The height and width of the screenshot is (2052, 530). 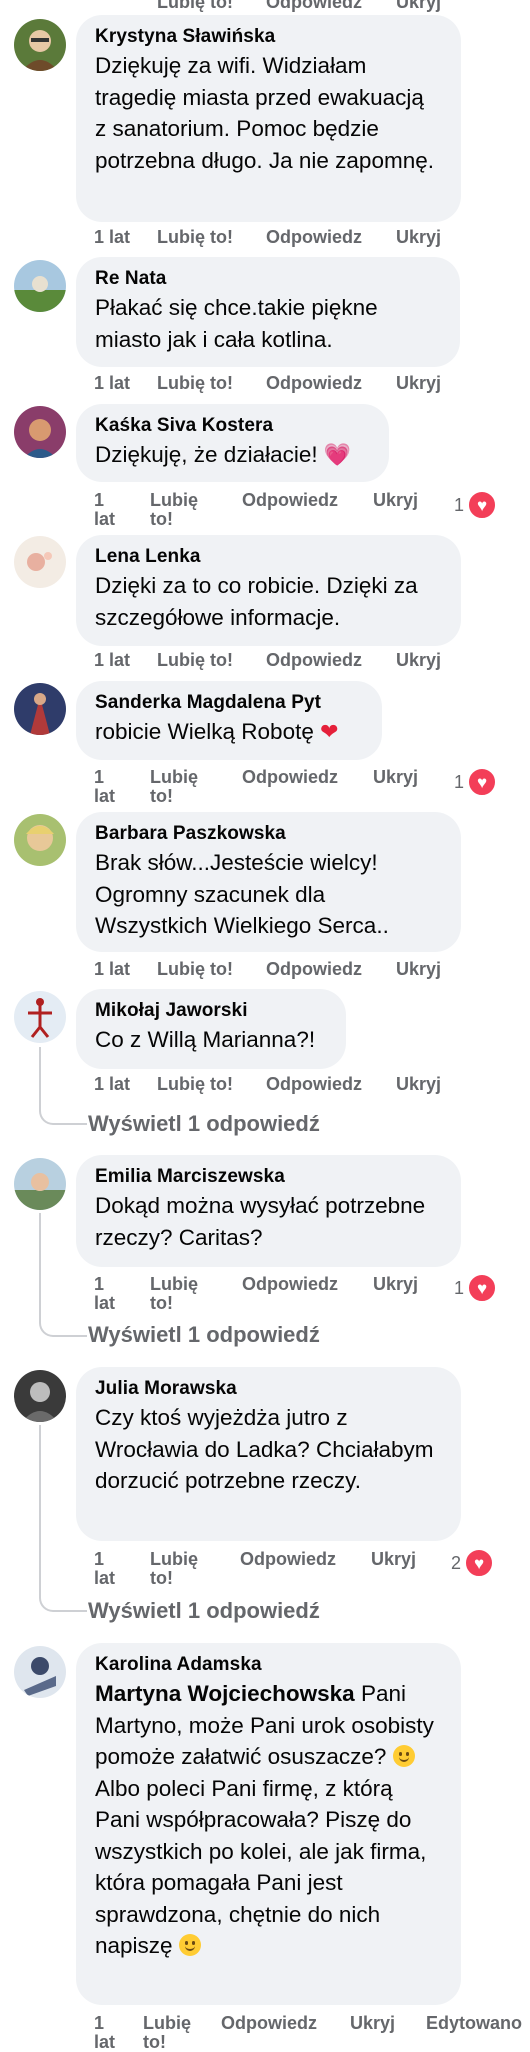 What do you see at coordinates (232, 455) in the screenshot?
I see `comment-text: Dziękuję, że działacie! 💗` at bounding box center [232, 455].